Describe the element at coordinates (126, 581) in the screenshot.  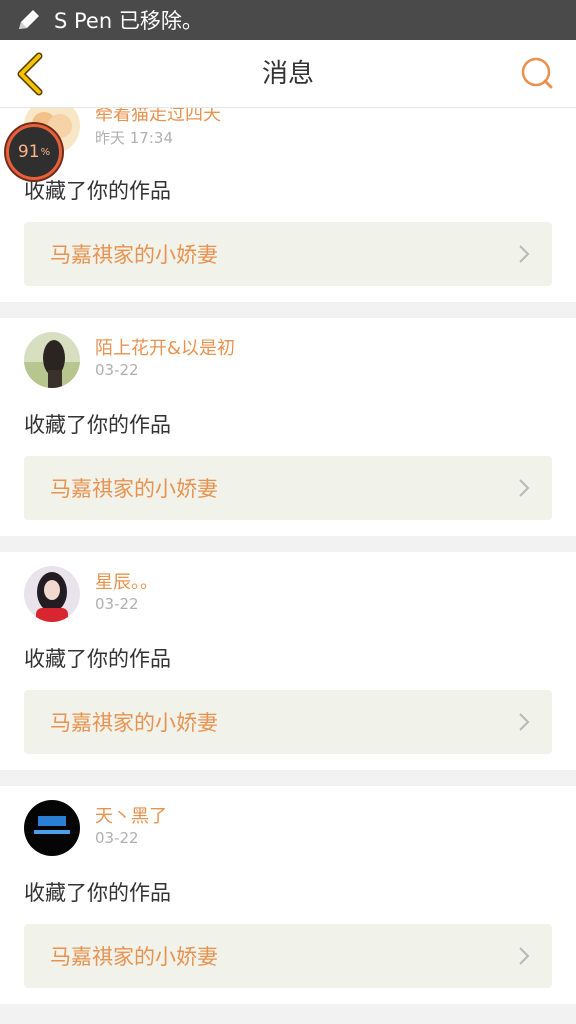
I see `username: 星辰。。` at that location.